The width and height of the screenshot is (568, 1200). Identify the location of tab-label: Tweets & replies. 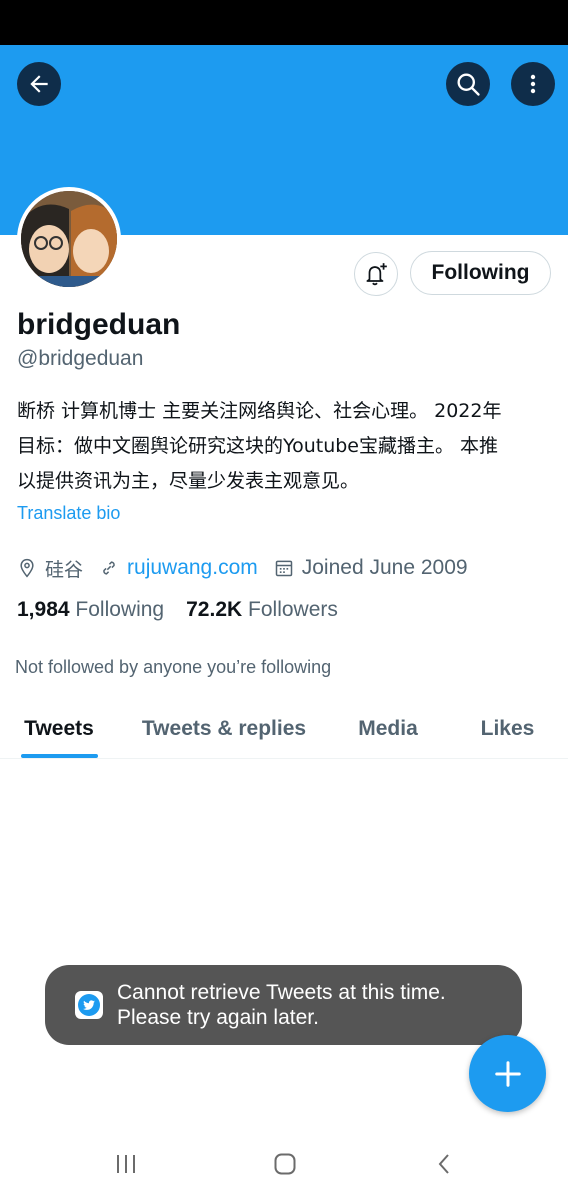
(224, 728).